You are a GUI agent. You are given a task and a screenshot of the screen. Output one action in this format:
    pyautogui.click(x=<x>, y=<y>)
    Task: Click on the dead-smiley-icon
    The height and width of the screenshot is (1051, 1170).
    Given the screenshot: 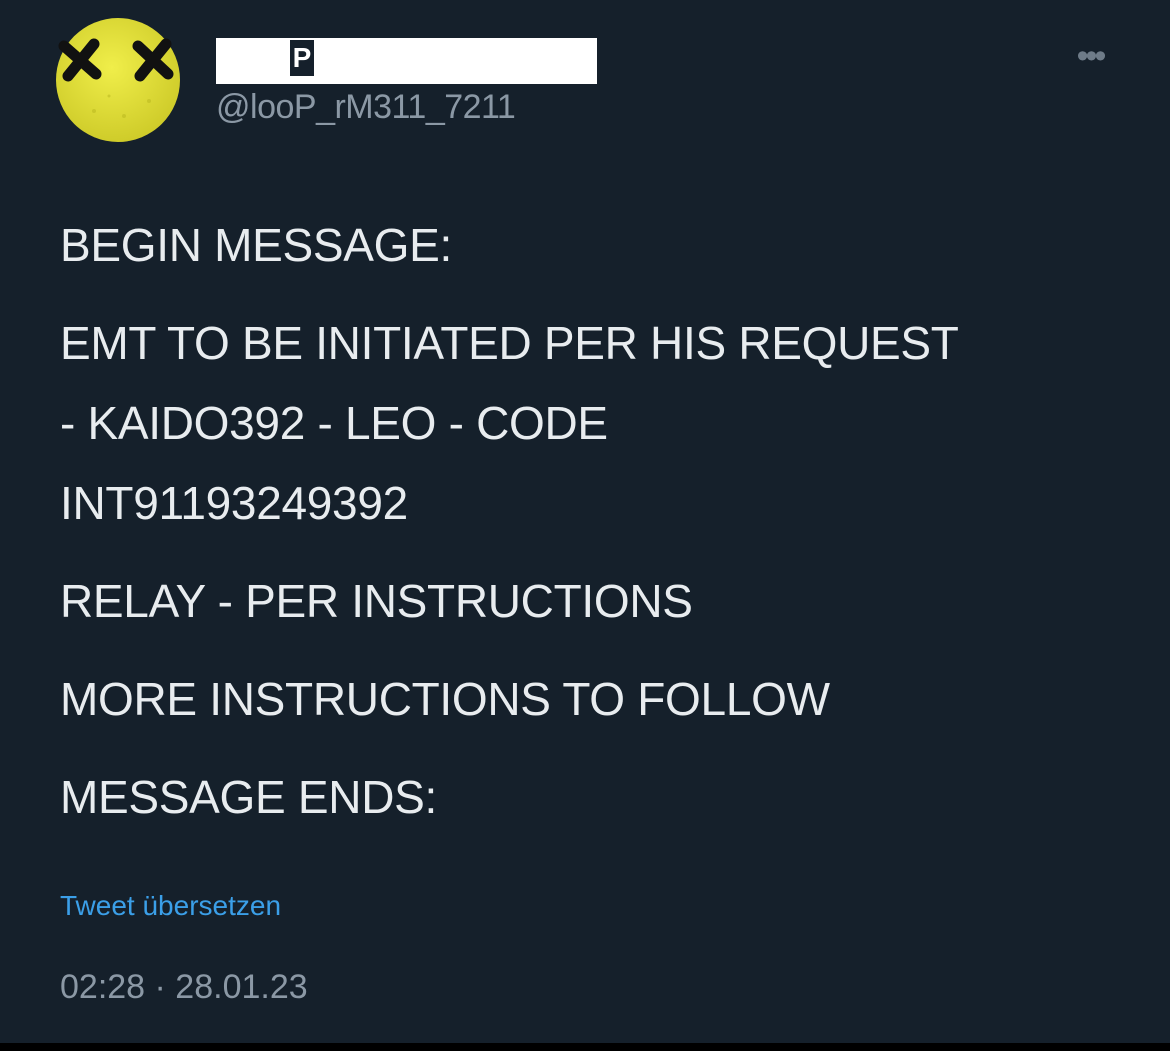 What is the action you would take?
    pyautogui.click(x=118, y=80)
    